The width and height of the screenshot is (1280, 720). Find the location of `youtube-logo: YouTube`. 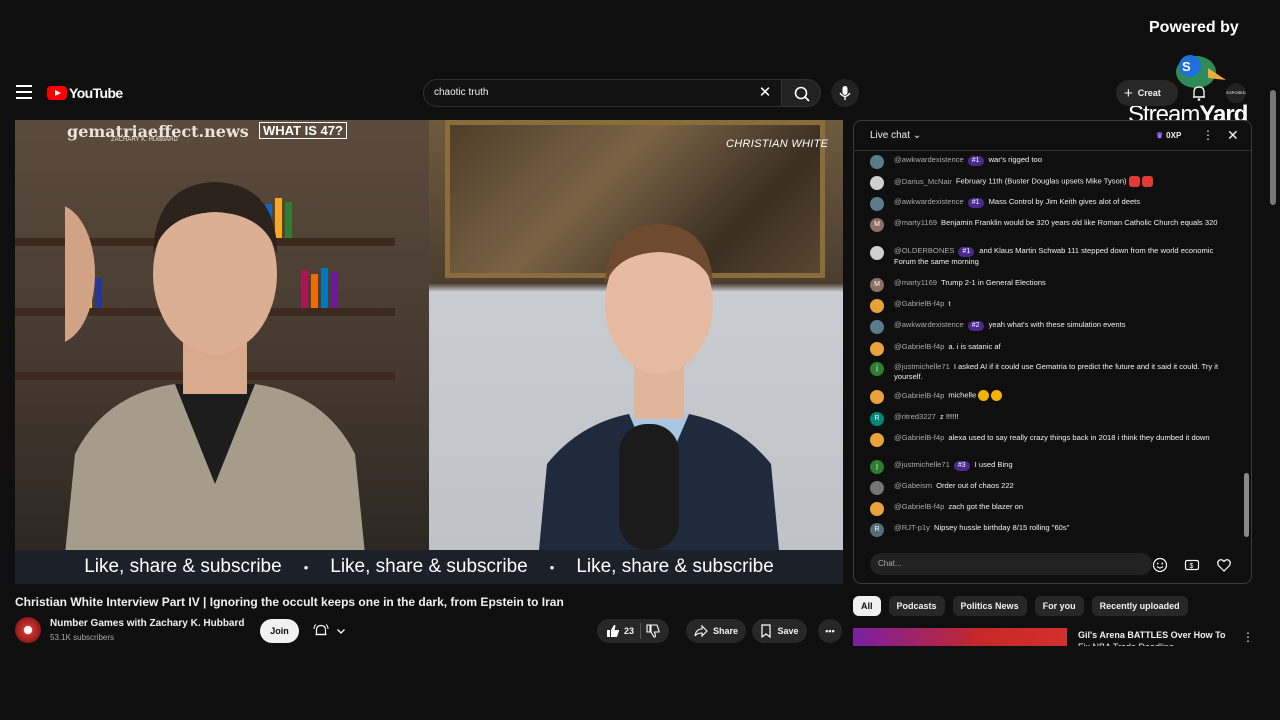

youtube-logo: YouTube is located at coordinates (85, 93).